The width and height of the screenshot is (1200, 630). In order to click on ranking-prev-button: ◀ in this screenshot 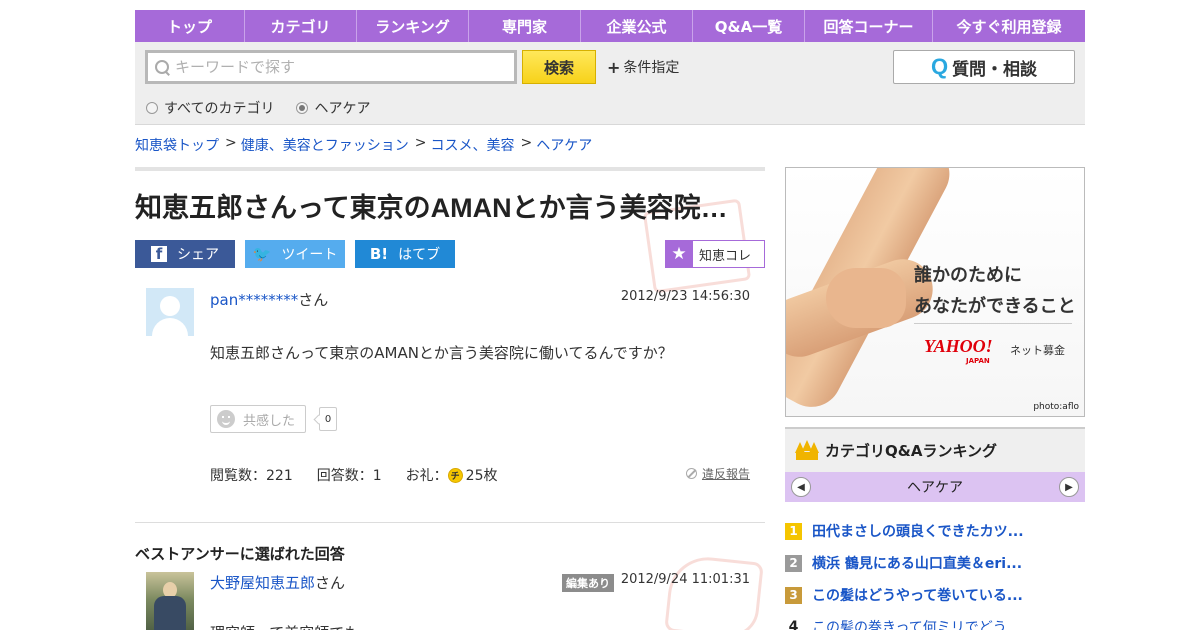, I will do `click(801, 487)`.